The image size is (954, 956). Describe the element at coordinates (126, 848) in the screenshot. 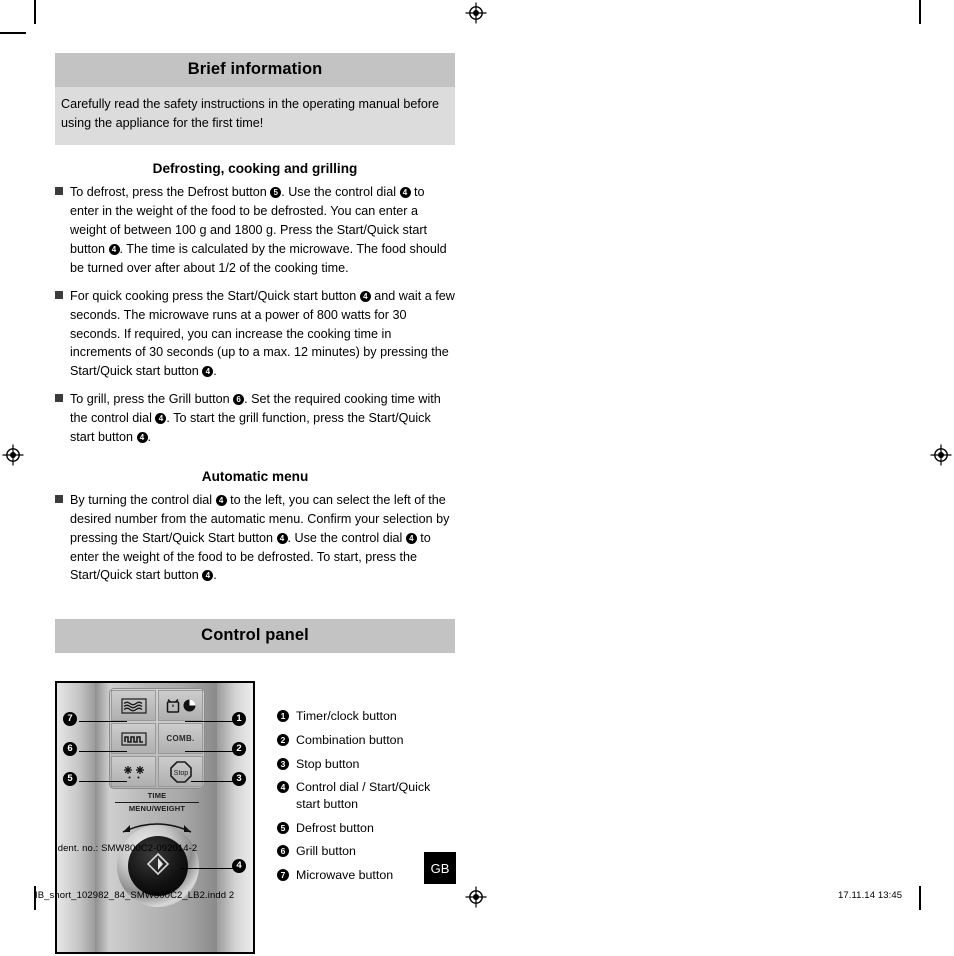

I see `ident-number: Ident. no.: SMW800C2-092014-2` at that location.